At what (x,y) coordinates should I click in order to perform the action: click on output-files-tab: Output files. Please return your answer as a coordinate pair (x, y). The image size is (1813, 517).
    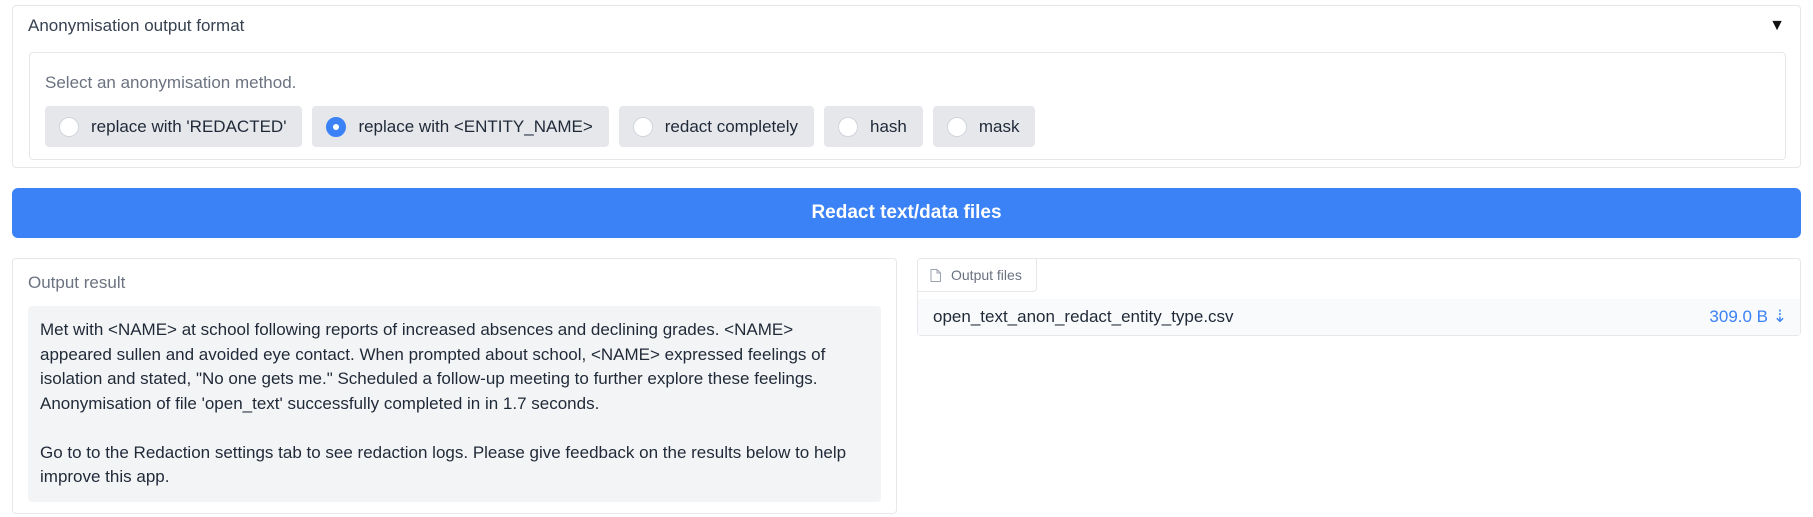
    Looking at the image, I should click on (977, 275).